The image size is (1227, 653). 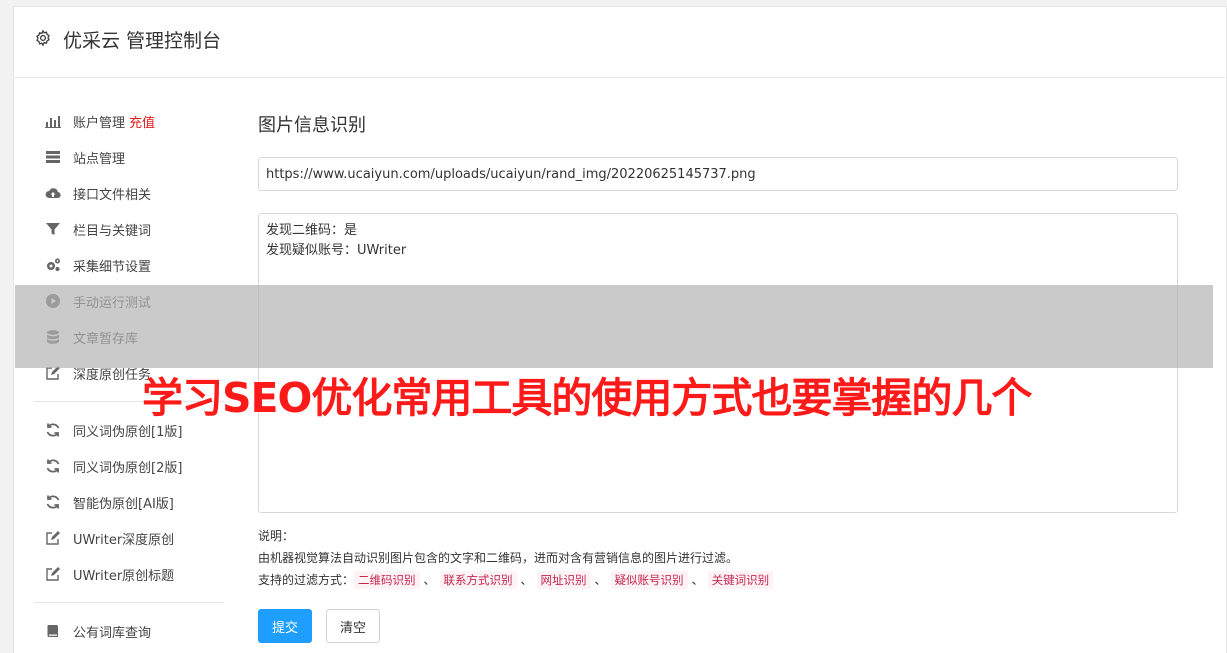 I want to click on sidebar-item: 同义词伪原创[2版], so click(x=129, y=466).